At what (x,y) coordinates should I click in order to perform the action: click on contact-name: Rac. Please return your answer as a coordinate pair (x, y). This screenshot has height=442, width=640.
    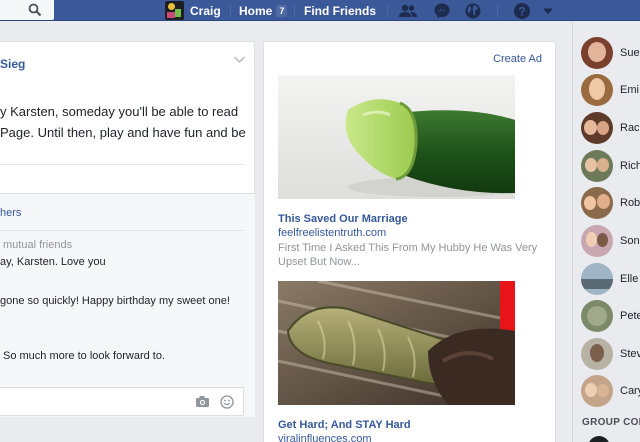
    Looking at the image, I should click on (630, 128).